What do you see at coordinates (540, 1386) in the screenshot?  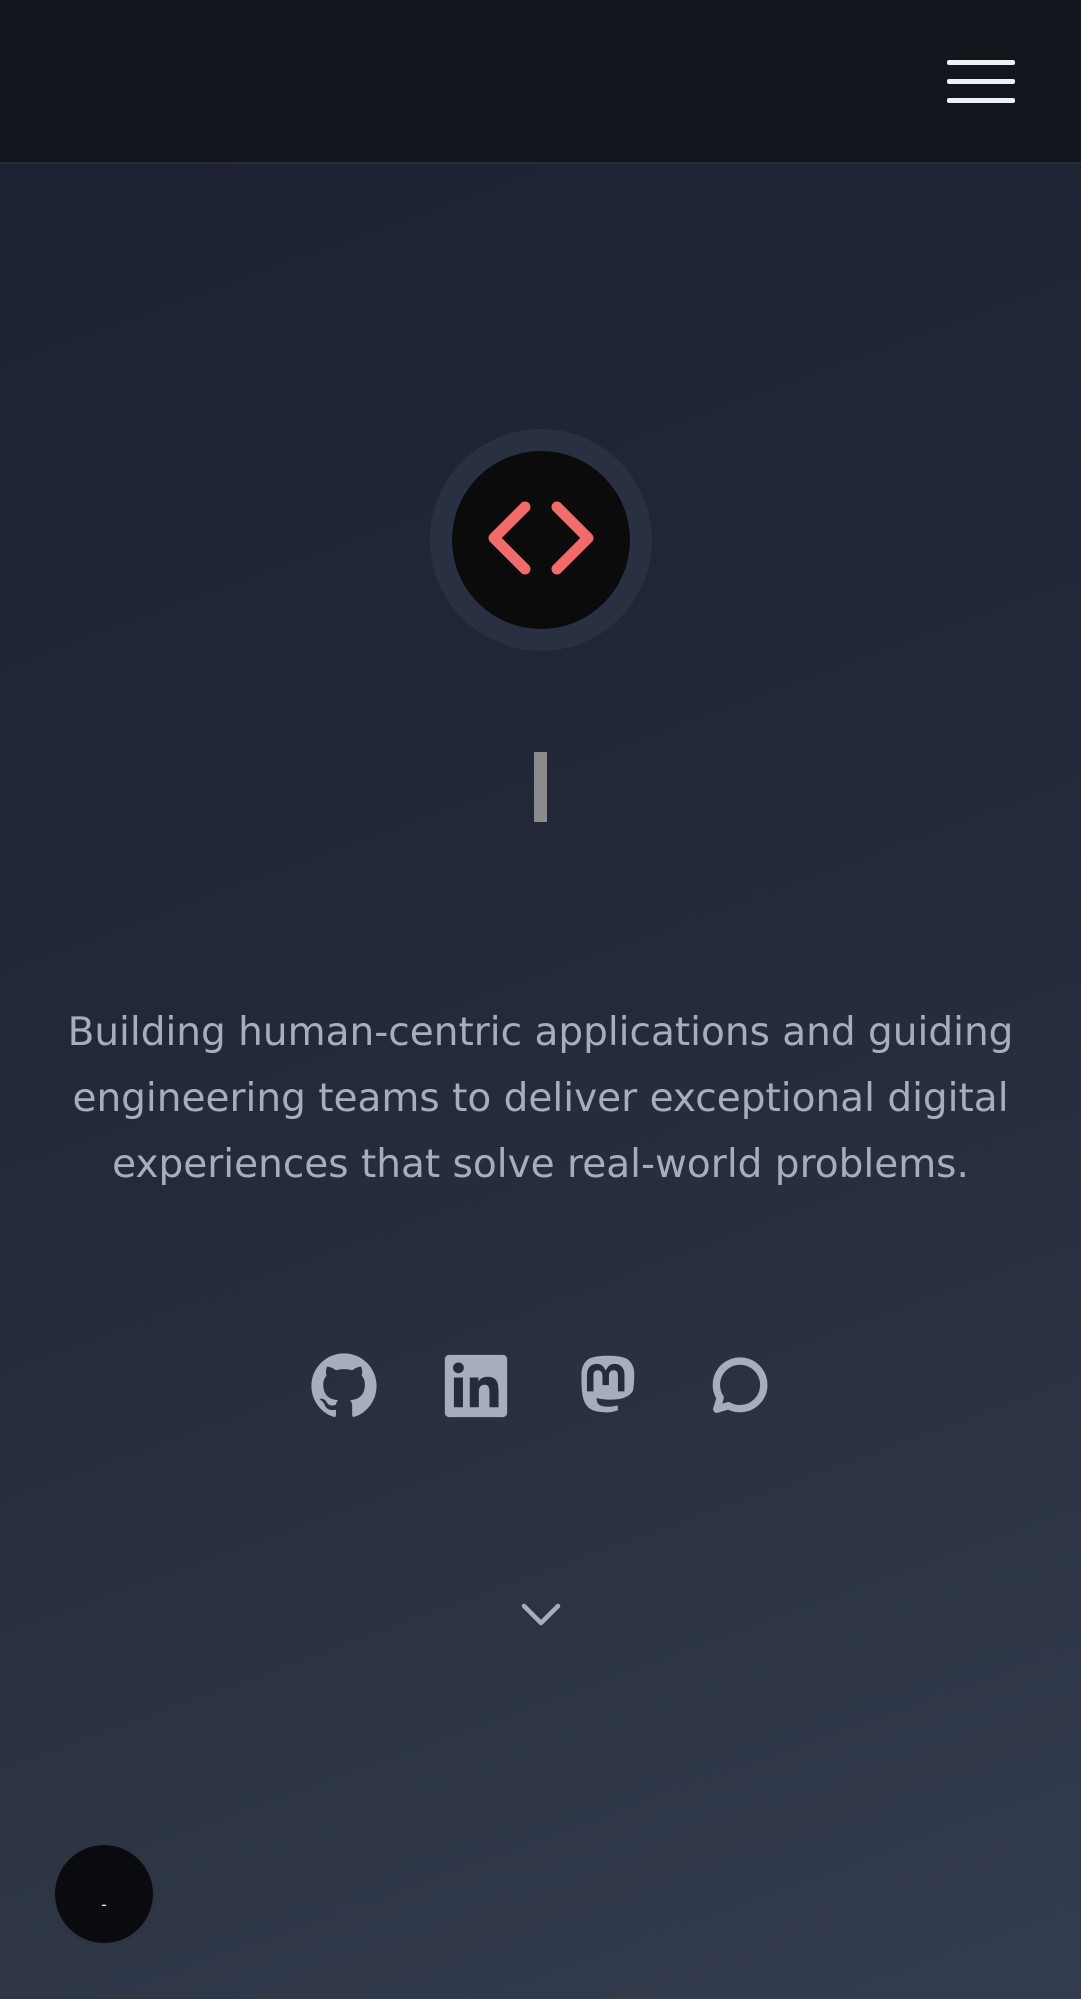 I see `social-links` at bounding box center [540, 1386].